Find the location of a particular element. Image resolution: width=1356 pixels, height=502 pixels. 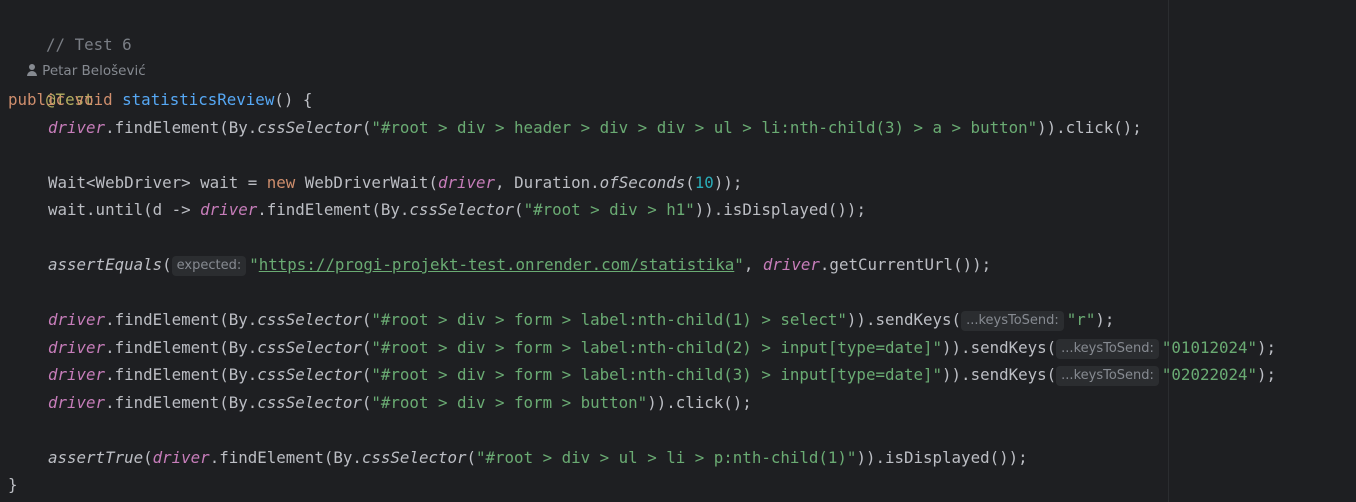

keyword-new: new is located at coordinates (281, 182).